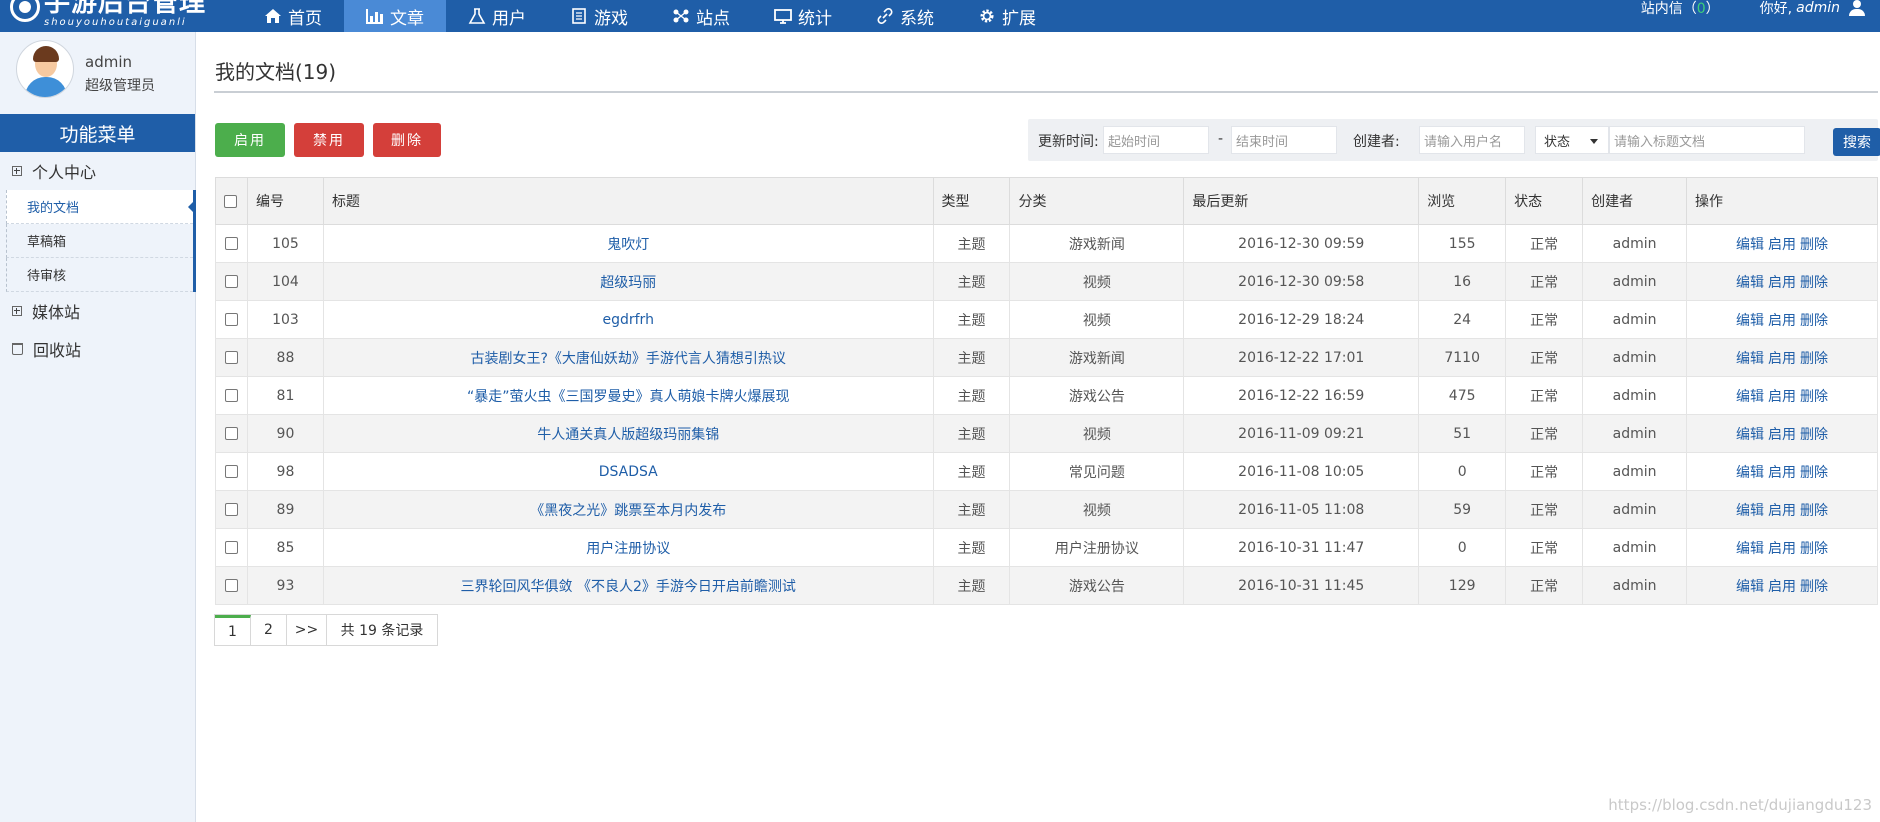 The width and height of the screenshot is (1880, 822). What do you see at coordinates (885, 16) in the screenshot?
I see `link-icon` at bounding box center [885, 16].